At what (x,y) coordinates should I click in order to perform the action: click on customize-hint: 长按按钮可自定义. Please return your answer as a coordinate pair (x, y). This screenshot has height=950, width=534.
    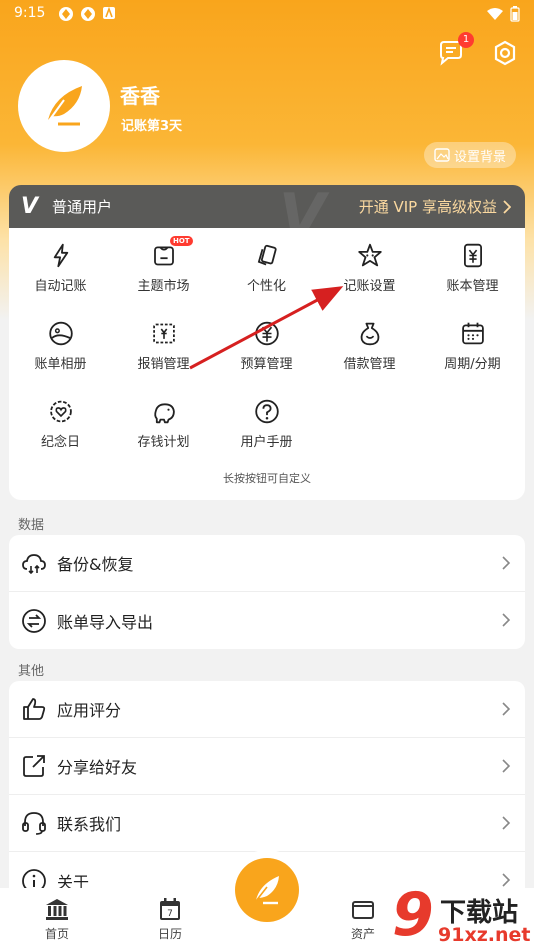
    Looking at the image, I should click on (267, 478).